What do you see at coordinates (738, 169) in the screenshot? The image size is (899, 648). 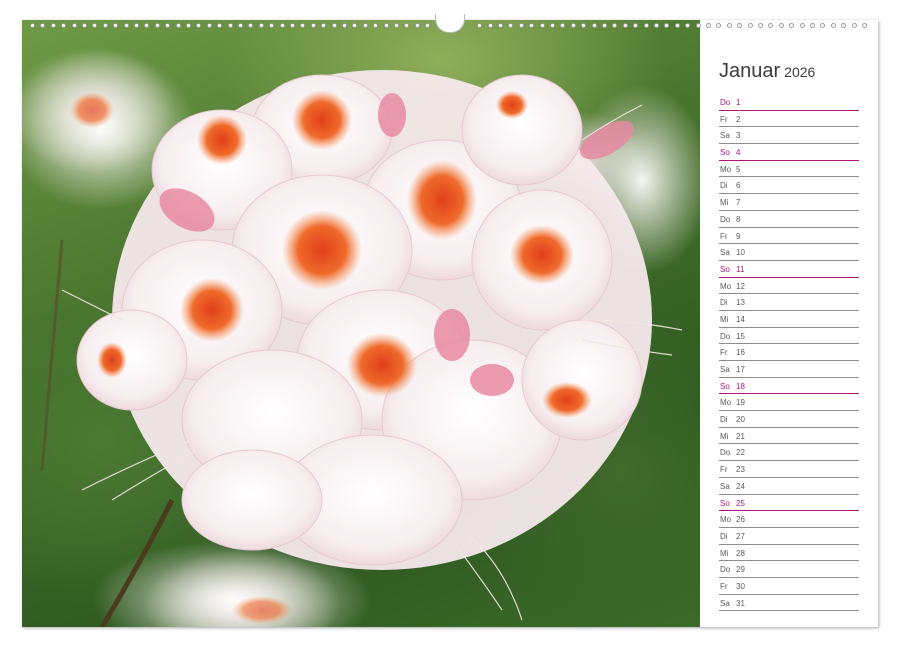 I see `day-number: 5` at bounding box center [738, 169].